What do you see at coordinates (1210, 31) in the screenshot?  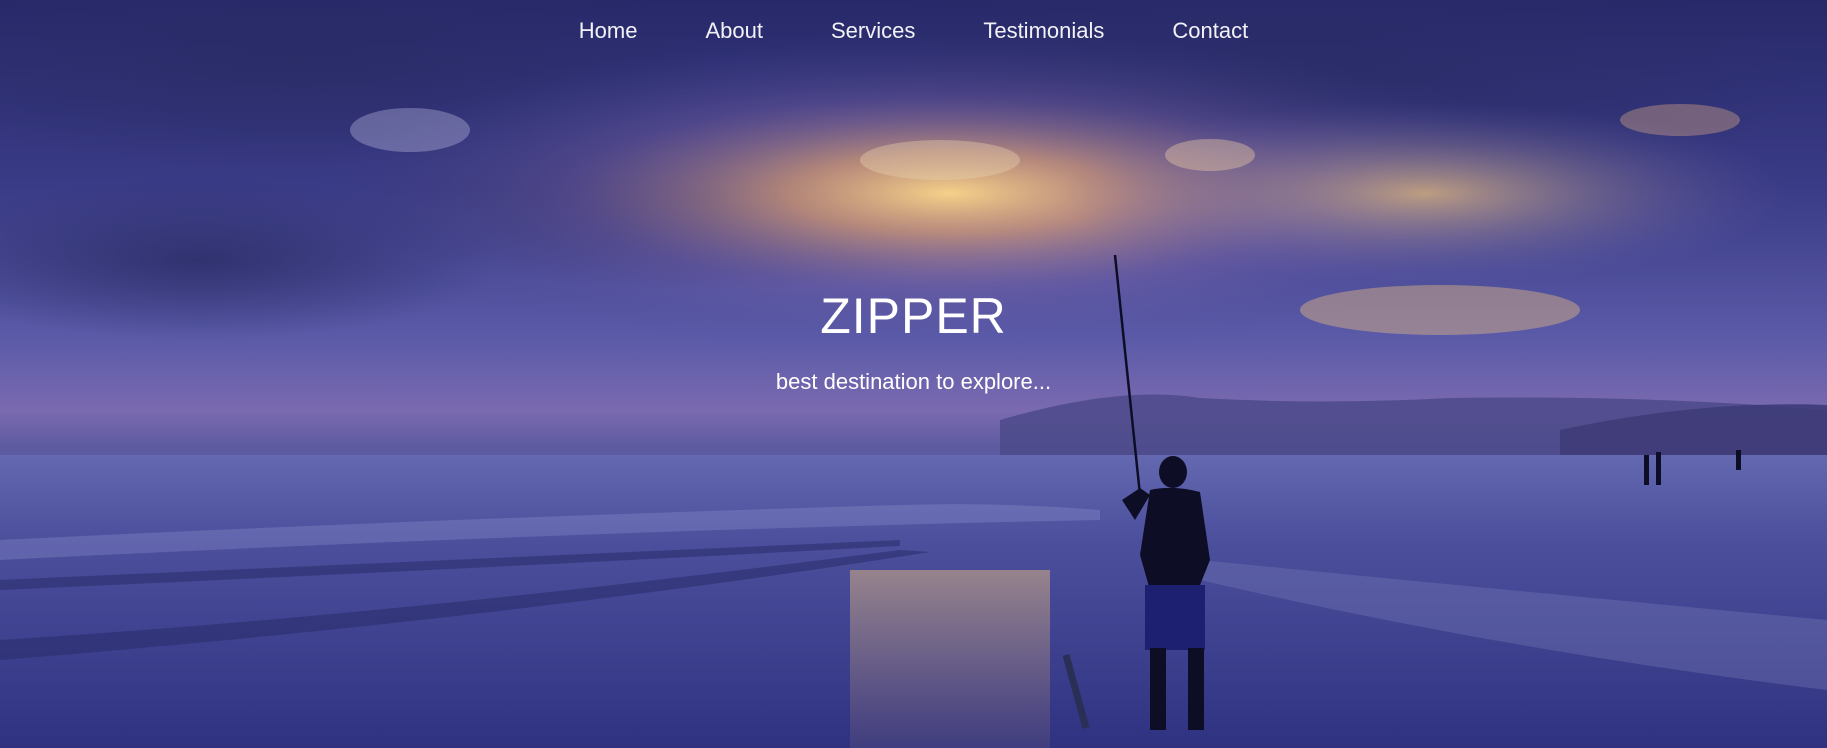 I see `nav-link-contact: Contact` at bounding box center [1210, 31].